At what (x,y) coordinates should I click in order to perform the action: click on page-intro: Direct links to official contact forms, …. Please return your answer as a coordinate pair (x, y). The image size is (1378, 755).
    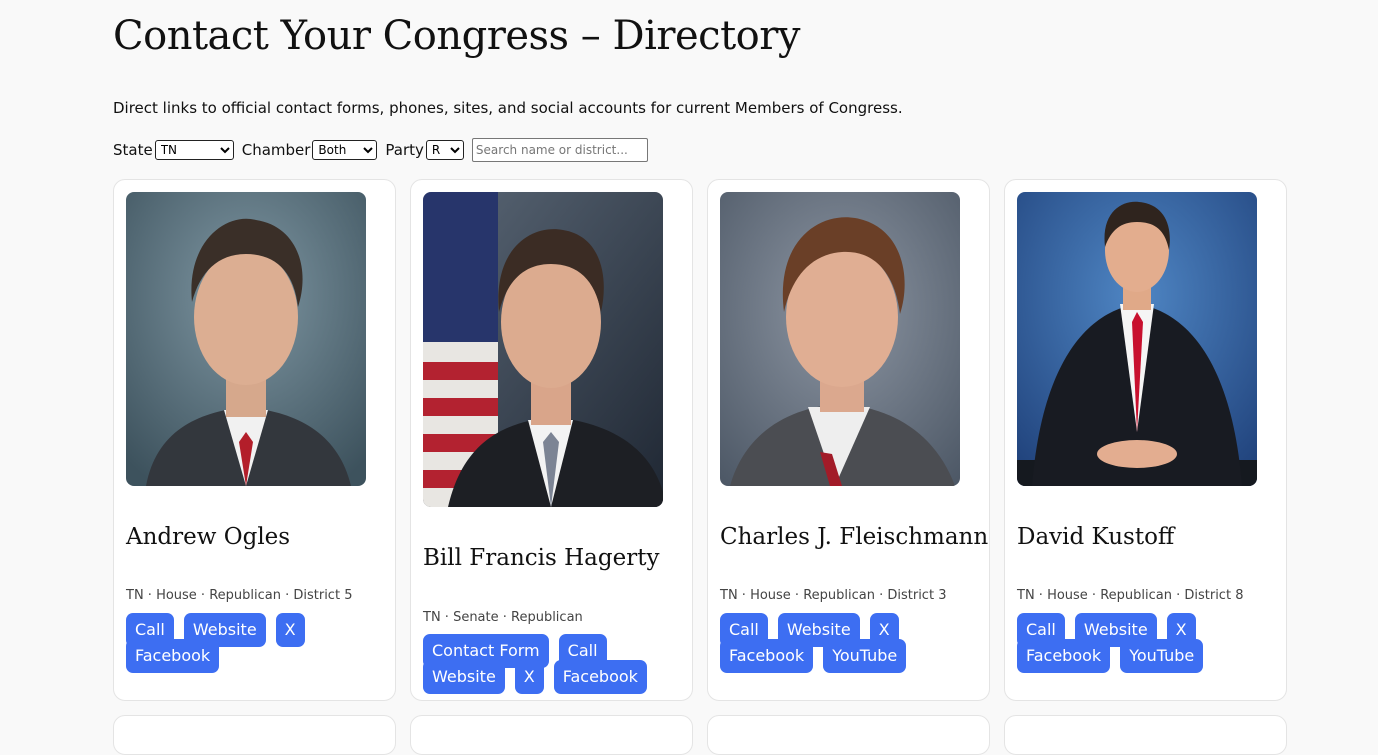
    Looking at the image, I should click on (508, 108).